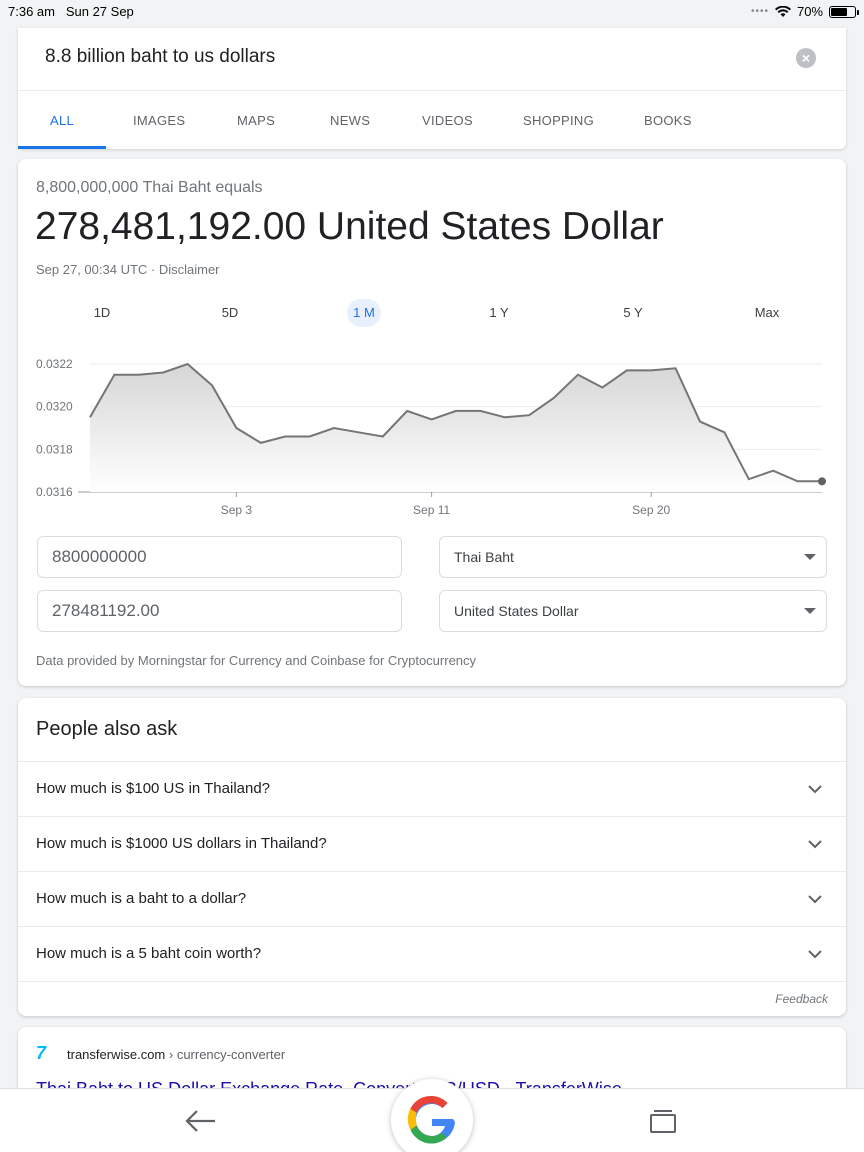 The height and width of the screenshot is (1152, 864). Describe the element at coordinates (431, 1119) in the screenshot. I see `google-logo-icon` at that location.